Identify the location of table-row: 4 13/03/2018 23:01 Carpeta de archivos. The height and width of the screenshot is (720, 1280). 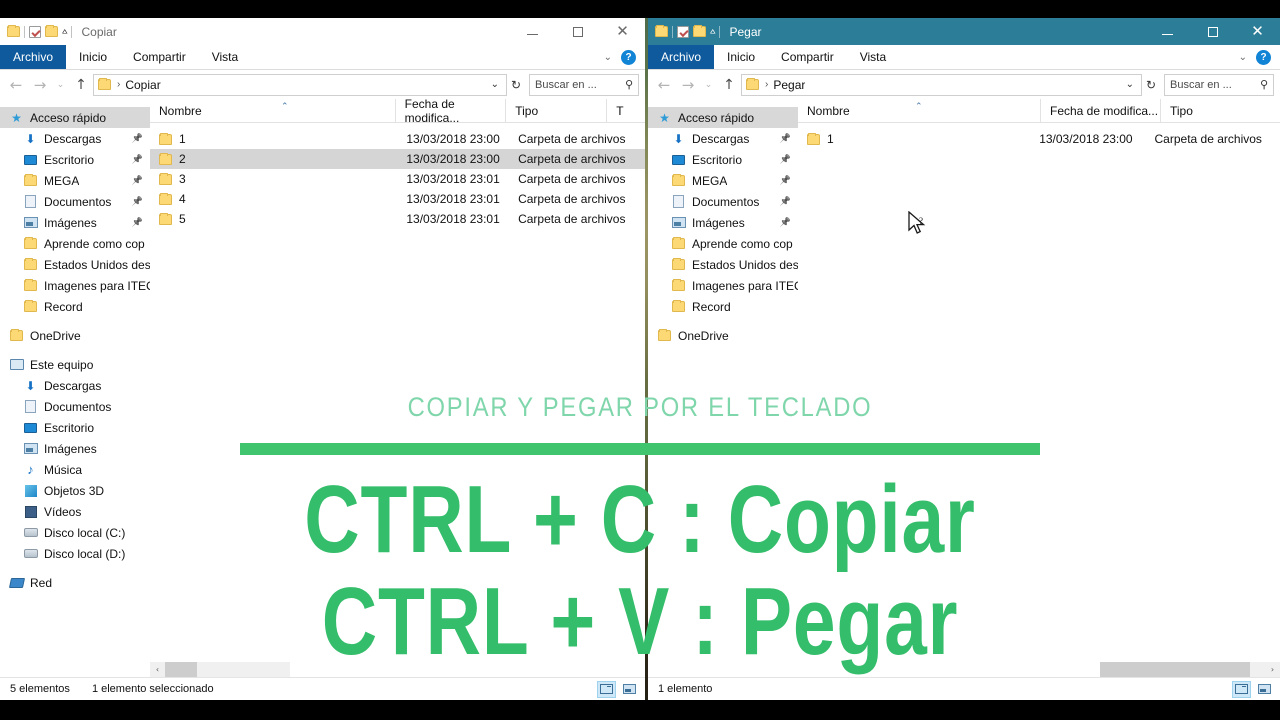
(397, 199).